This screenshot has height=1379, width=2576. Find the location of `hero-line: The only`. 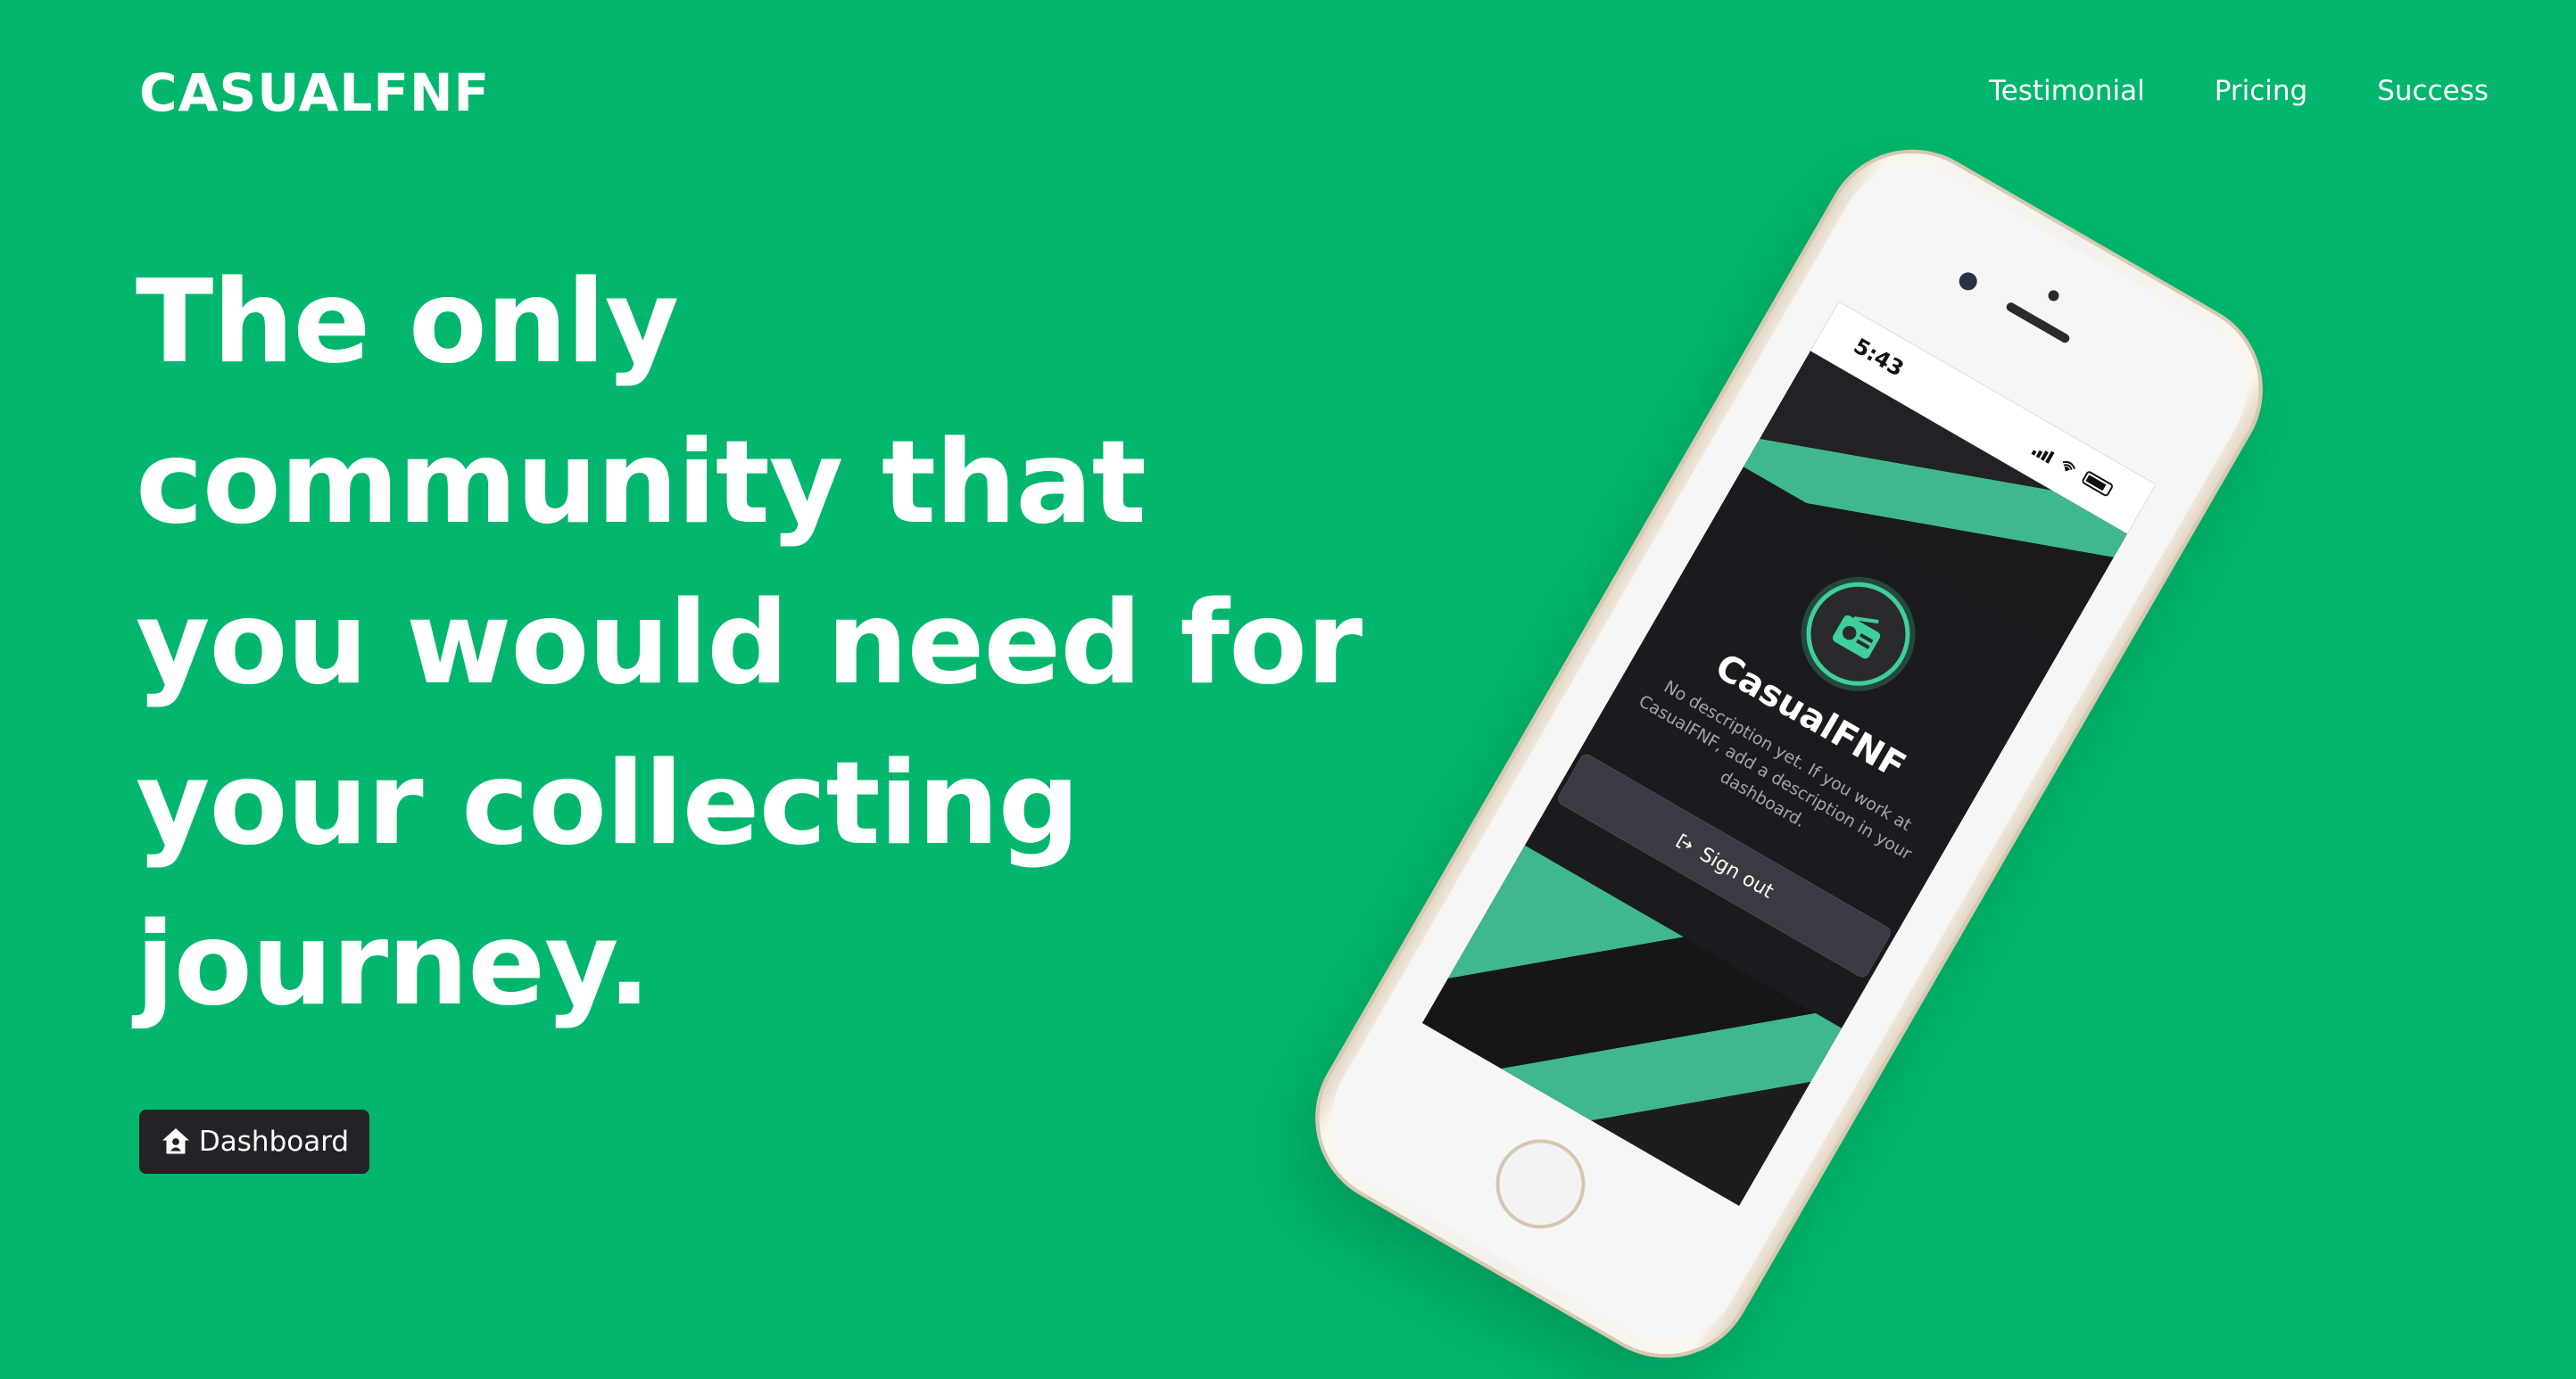

hero-line: The only is located at coordinates (407, 322).